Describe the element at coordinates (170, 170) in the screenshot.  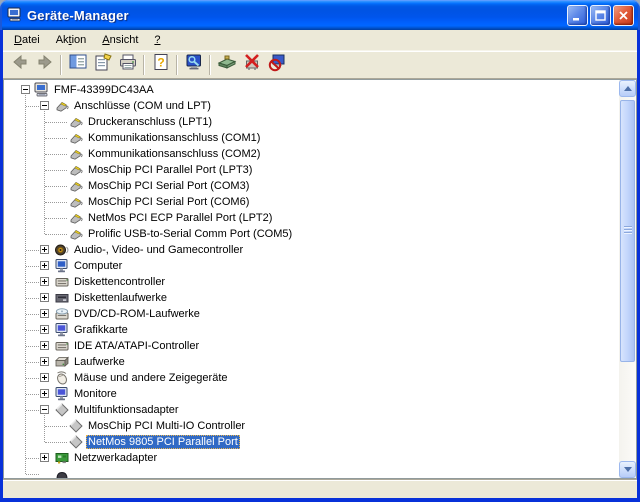
I see `tree-item-label: MosChip PCI Parallel Port (LPT3)` at that location.